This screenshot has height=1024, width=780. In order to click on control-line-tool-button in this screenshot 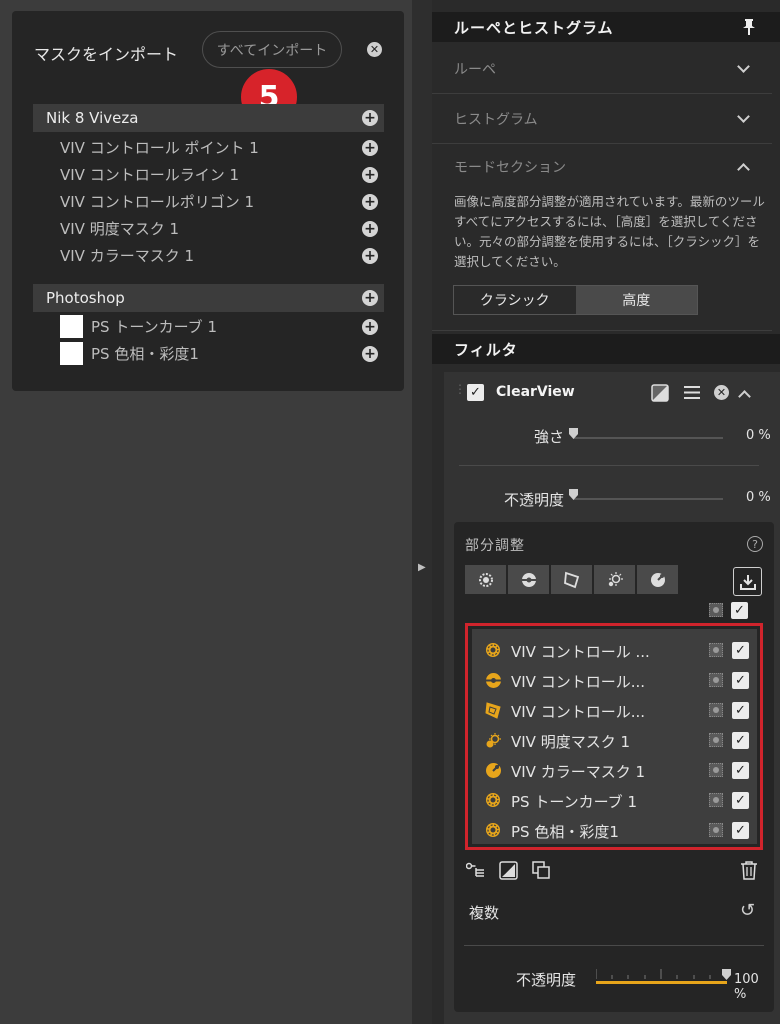, I will do `click(528, 579)`.